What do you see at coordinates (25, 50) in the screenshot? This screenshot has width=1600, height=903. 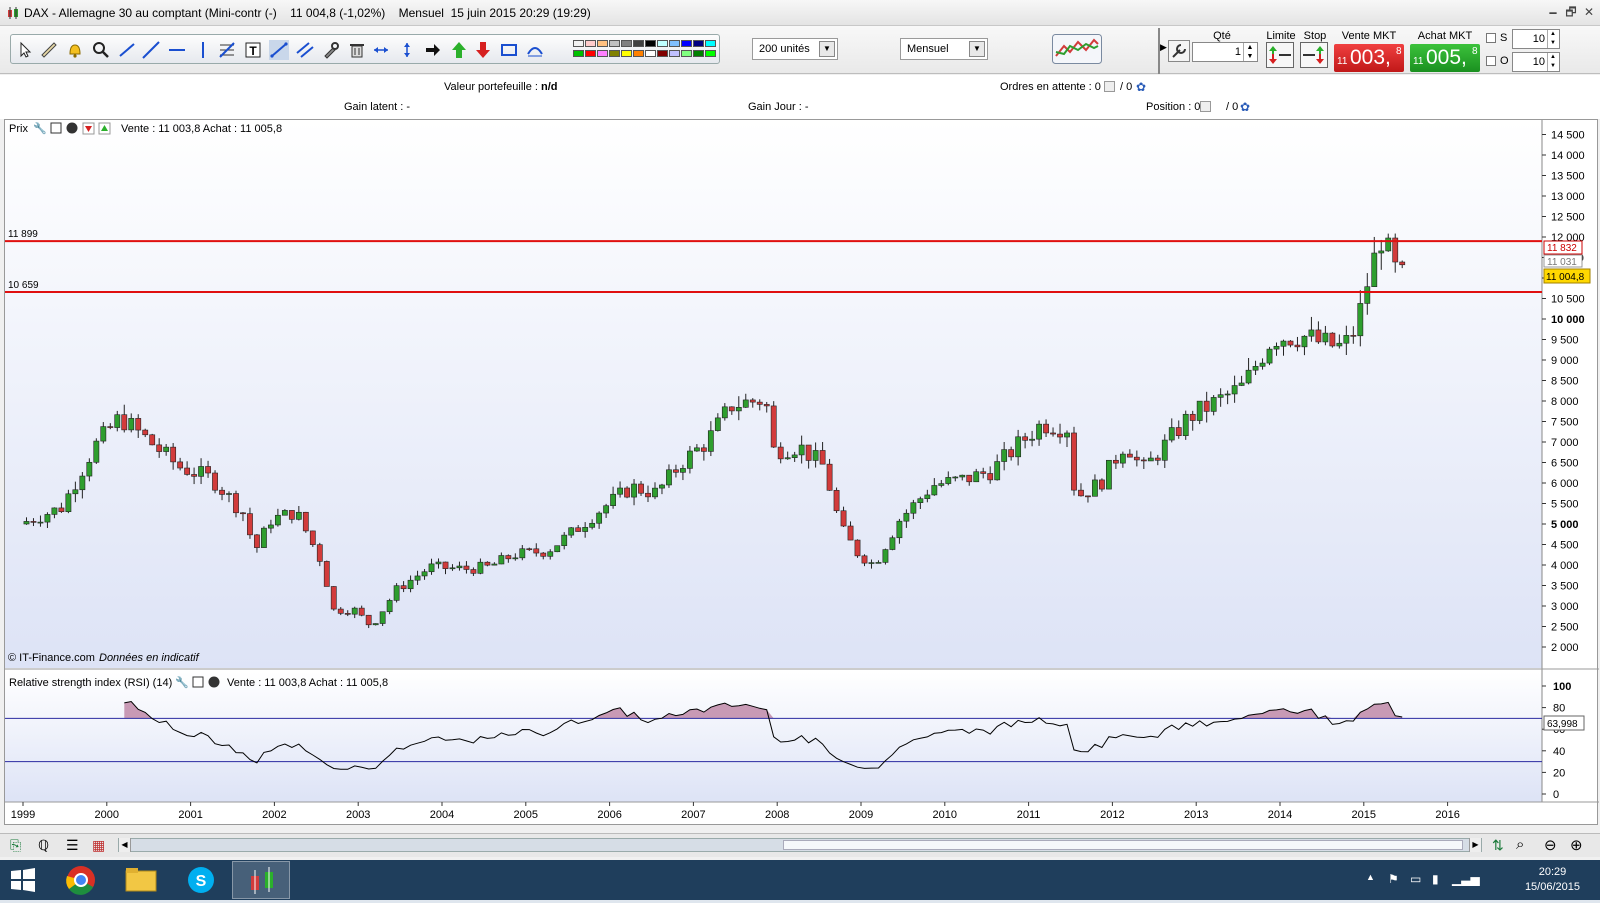 I see `pointer-icon` at bounding box center [25, 50].